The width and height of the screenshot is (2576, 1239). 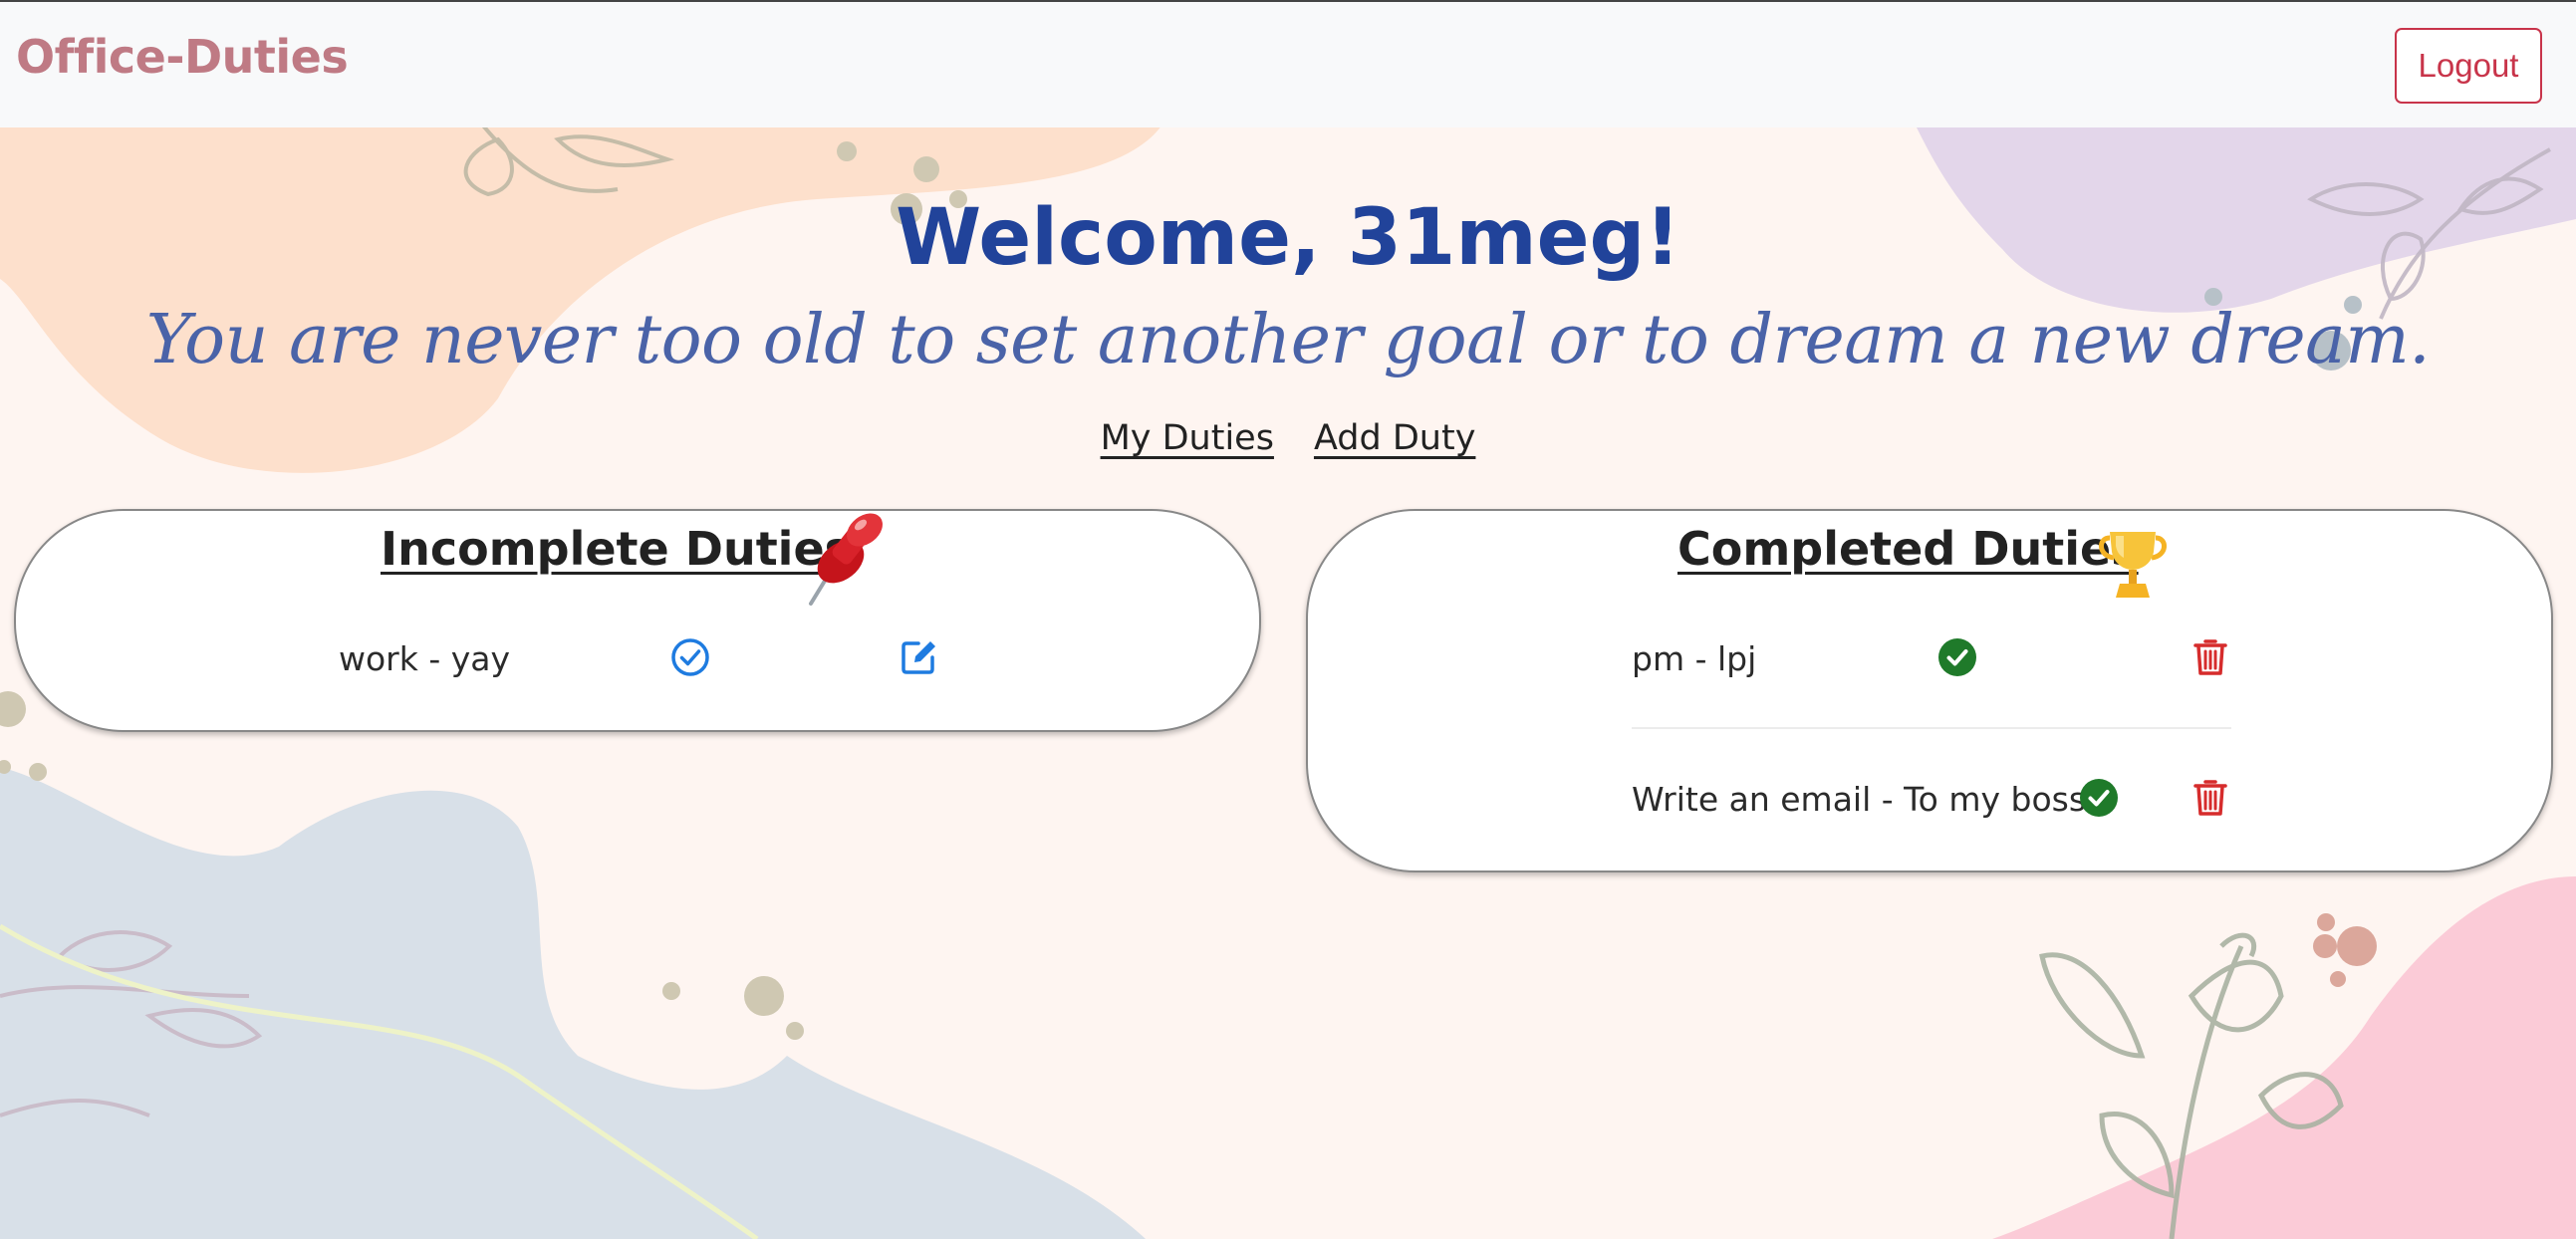 I want to click on incomplete-duties-title: Incomplete Duties, so click(x=617, y=549).